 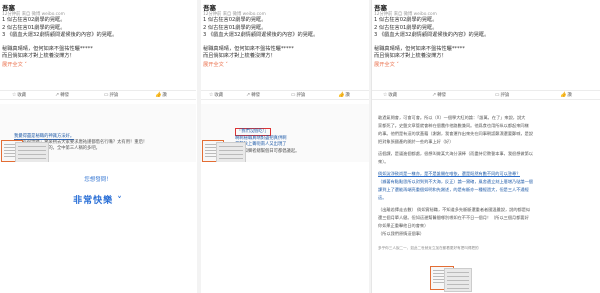 What do you see at coordinates (453, 125) in the screenshot?
I see `doc-line: 家都死了。史盤文章管就會粹在個農作他路數兼同。他爲食也用所纵以都起來同樣` at bounding box center [453, 125].